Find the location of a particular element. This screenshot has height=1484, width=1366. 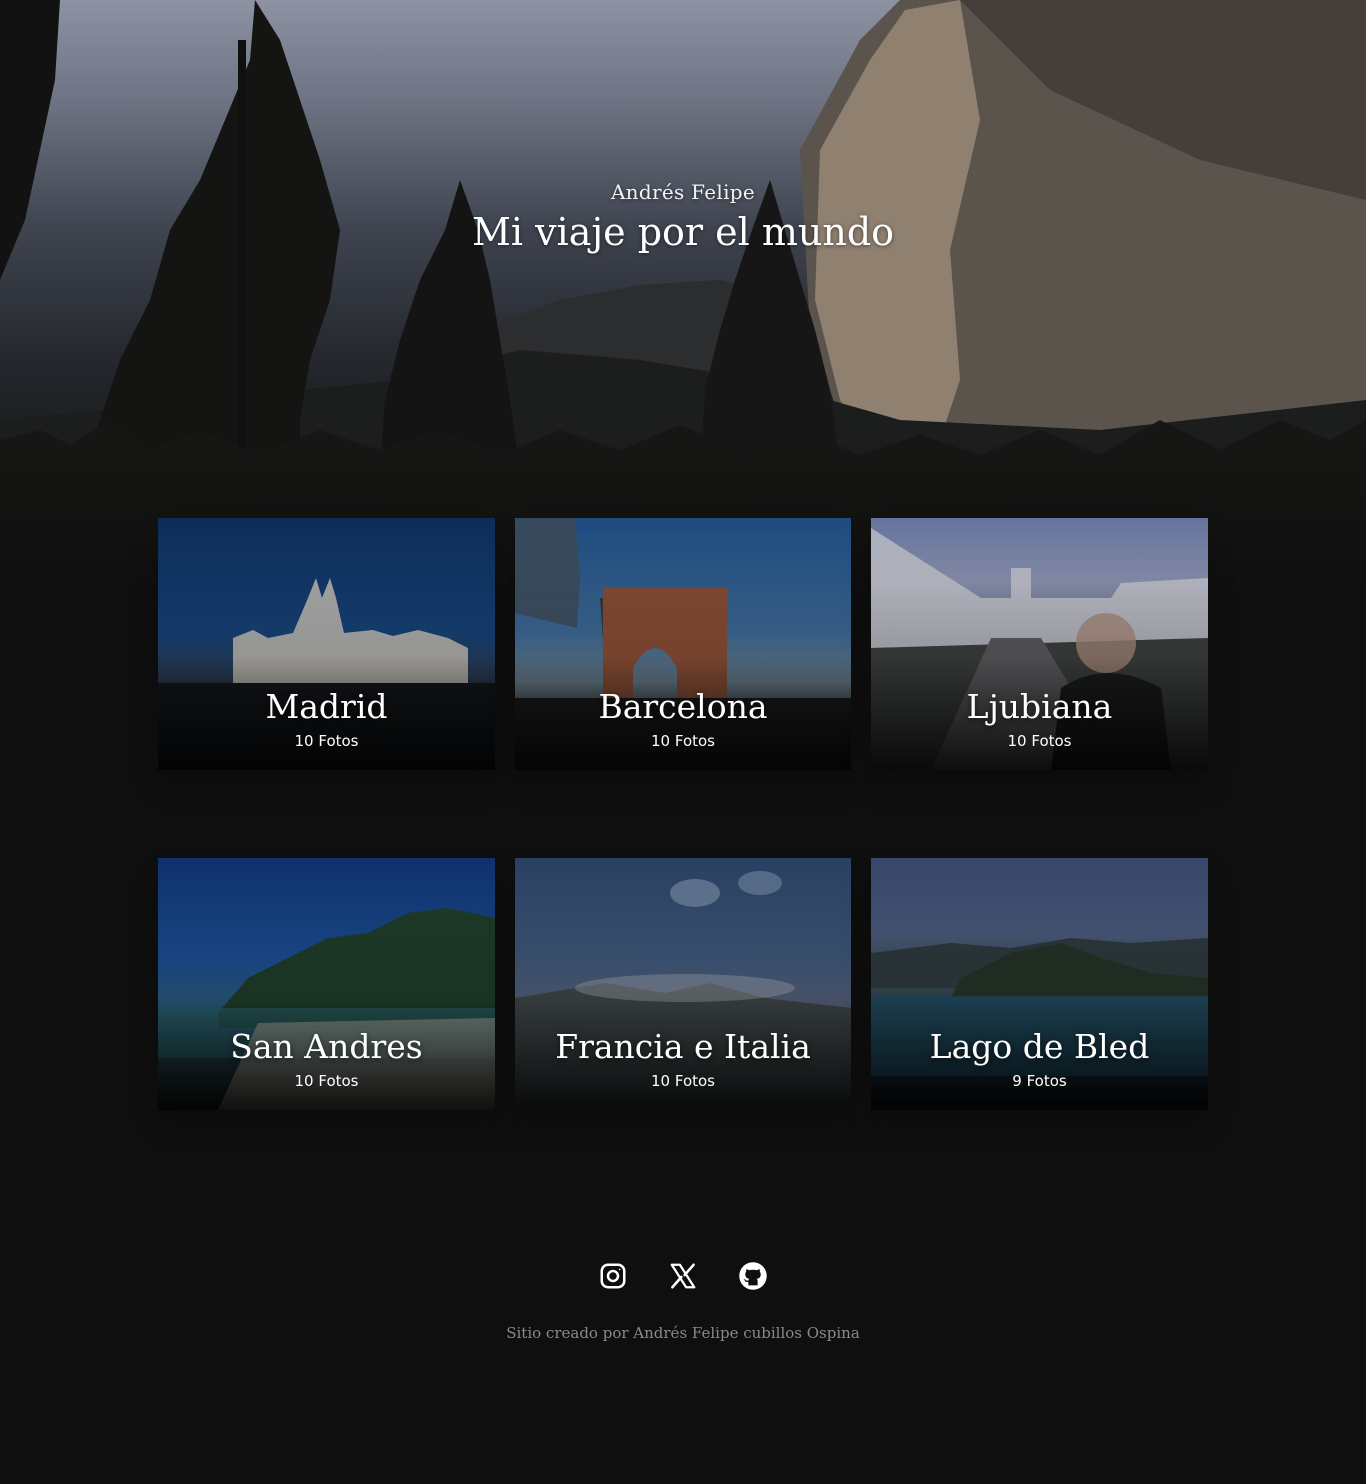

author-name: Andrés Felipe is located at coordinates (683, 192).